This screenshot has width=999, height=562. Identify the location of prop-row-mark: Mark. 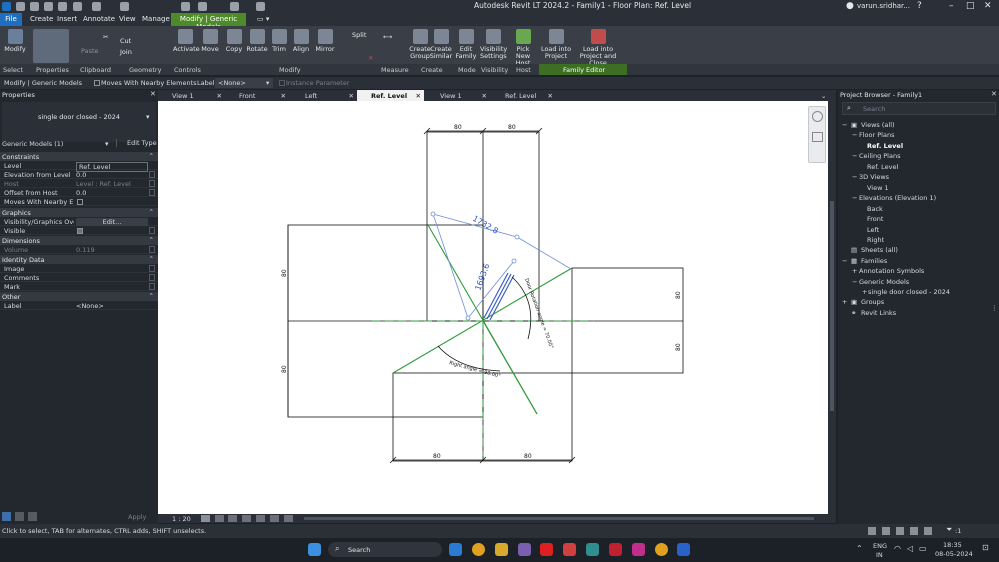
(79, 286).